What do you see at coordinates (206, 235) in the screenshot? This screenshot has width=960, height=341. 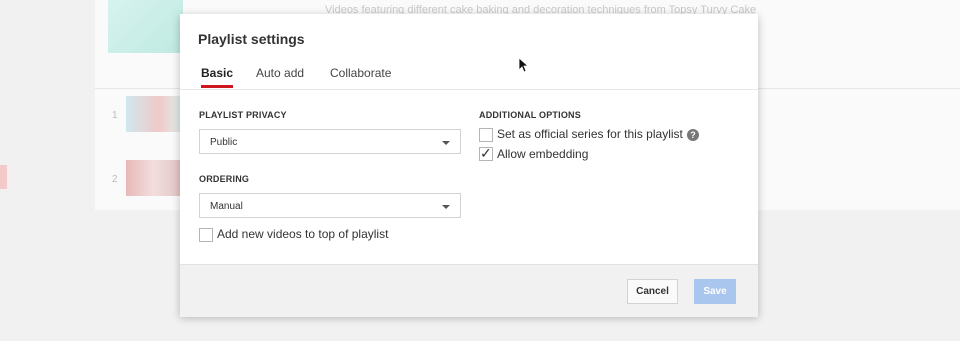 I see `add-to-top-checkbox` at bounding box center [206, 235].